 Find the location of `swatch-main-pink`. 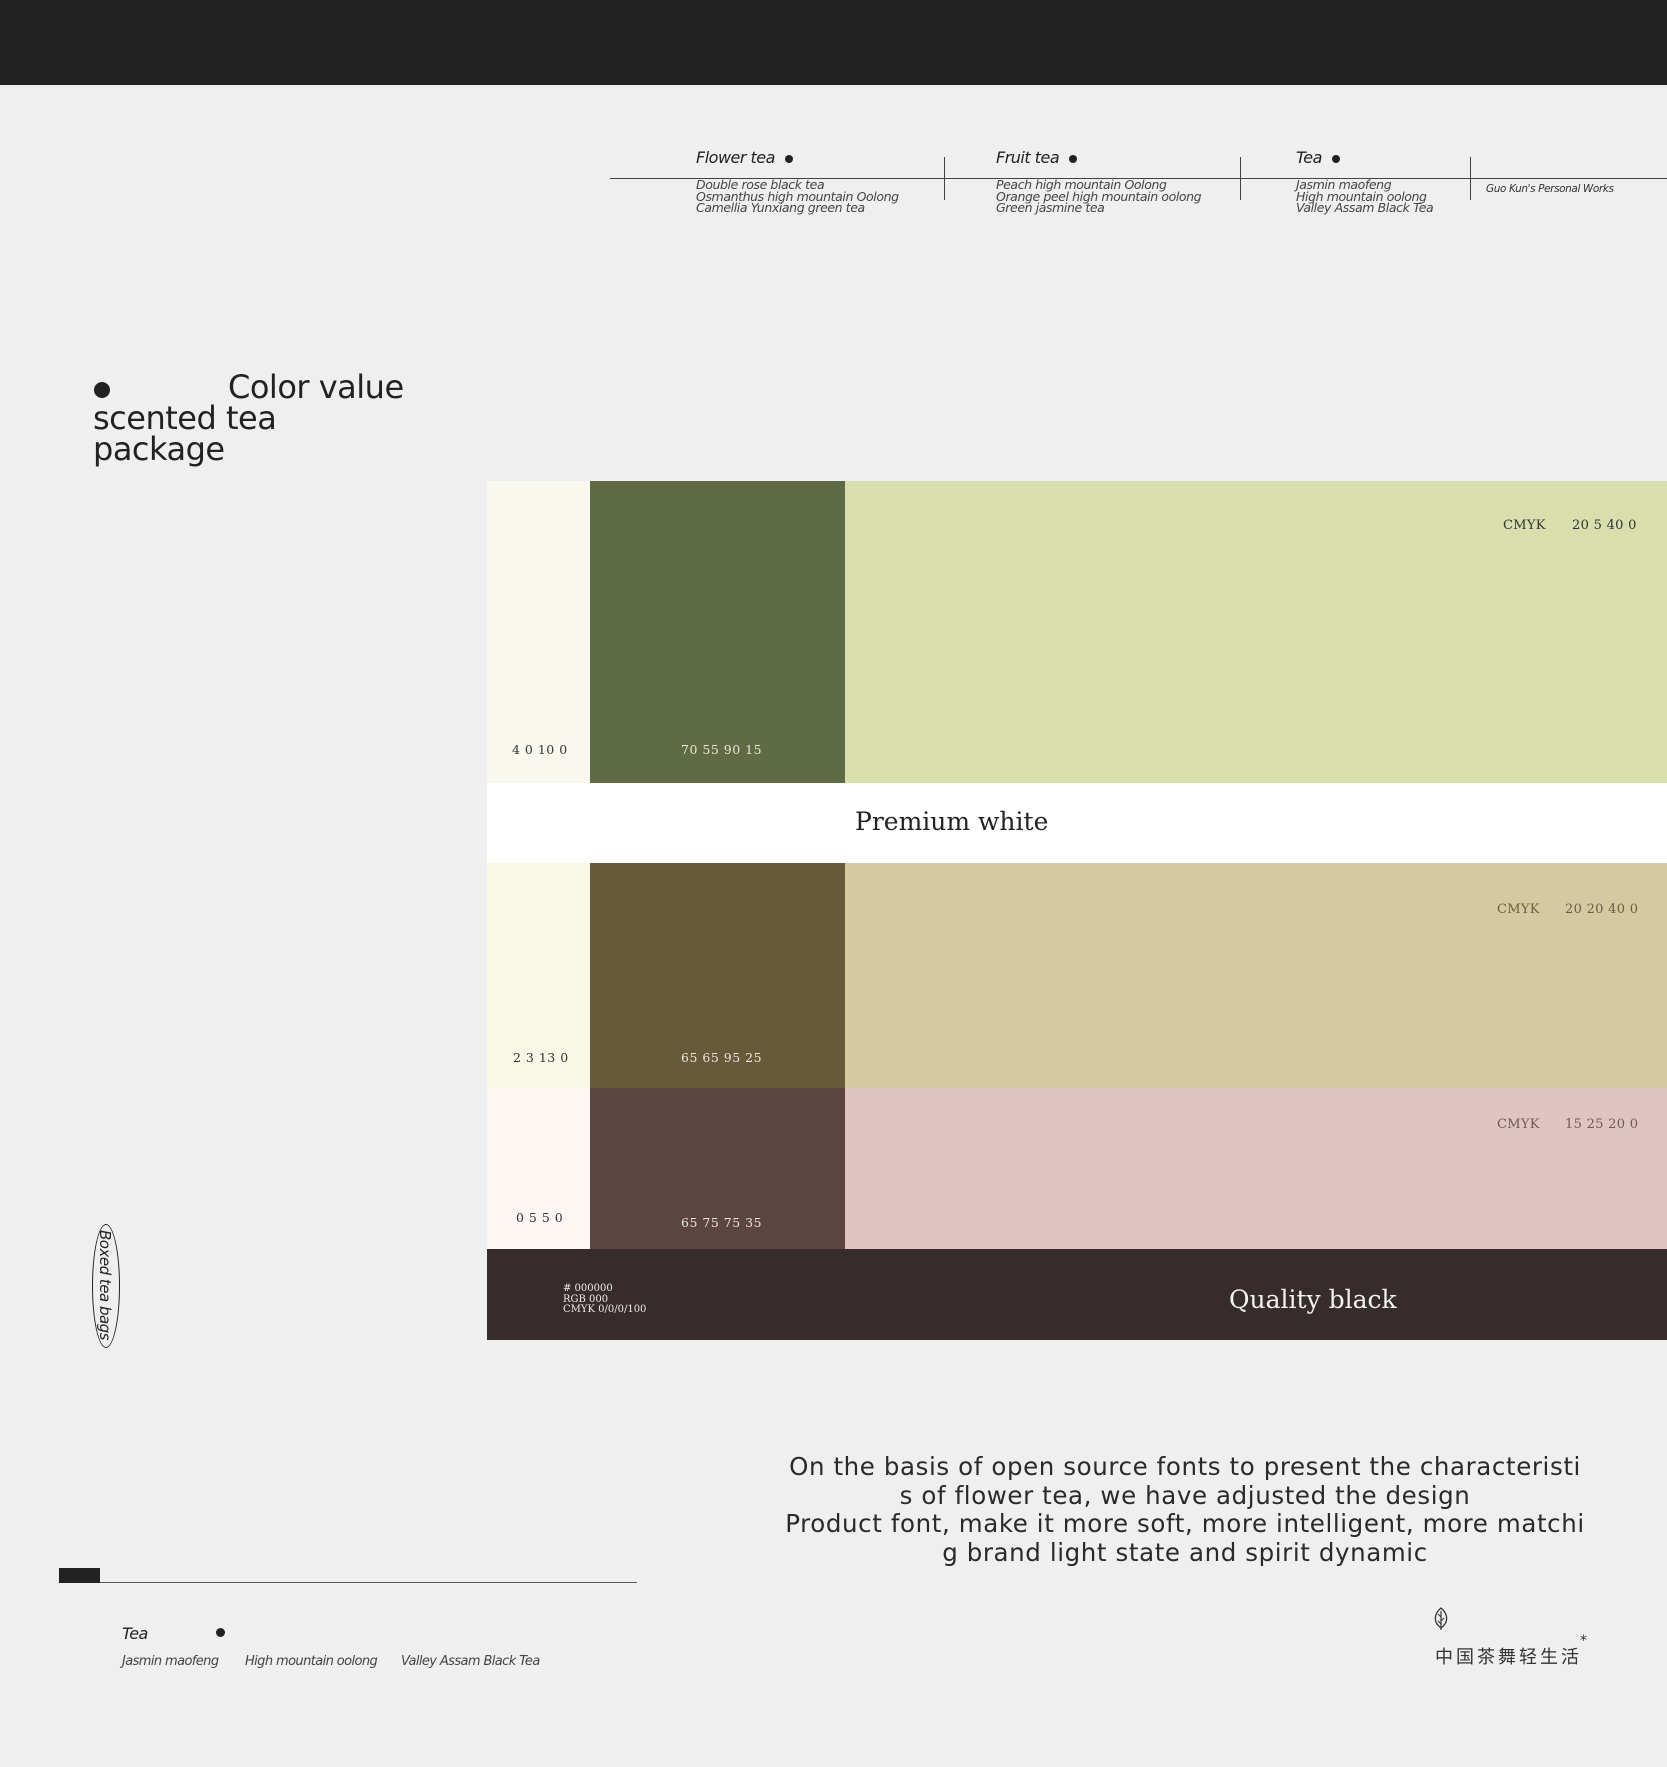

swatch-main-pink is located at coordinates (1256, 1168).